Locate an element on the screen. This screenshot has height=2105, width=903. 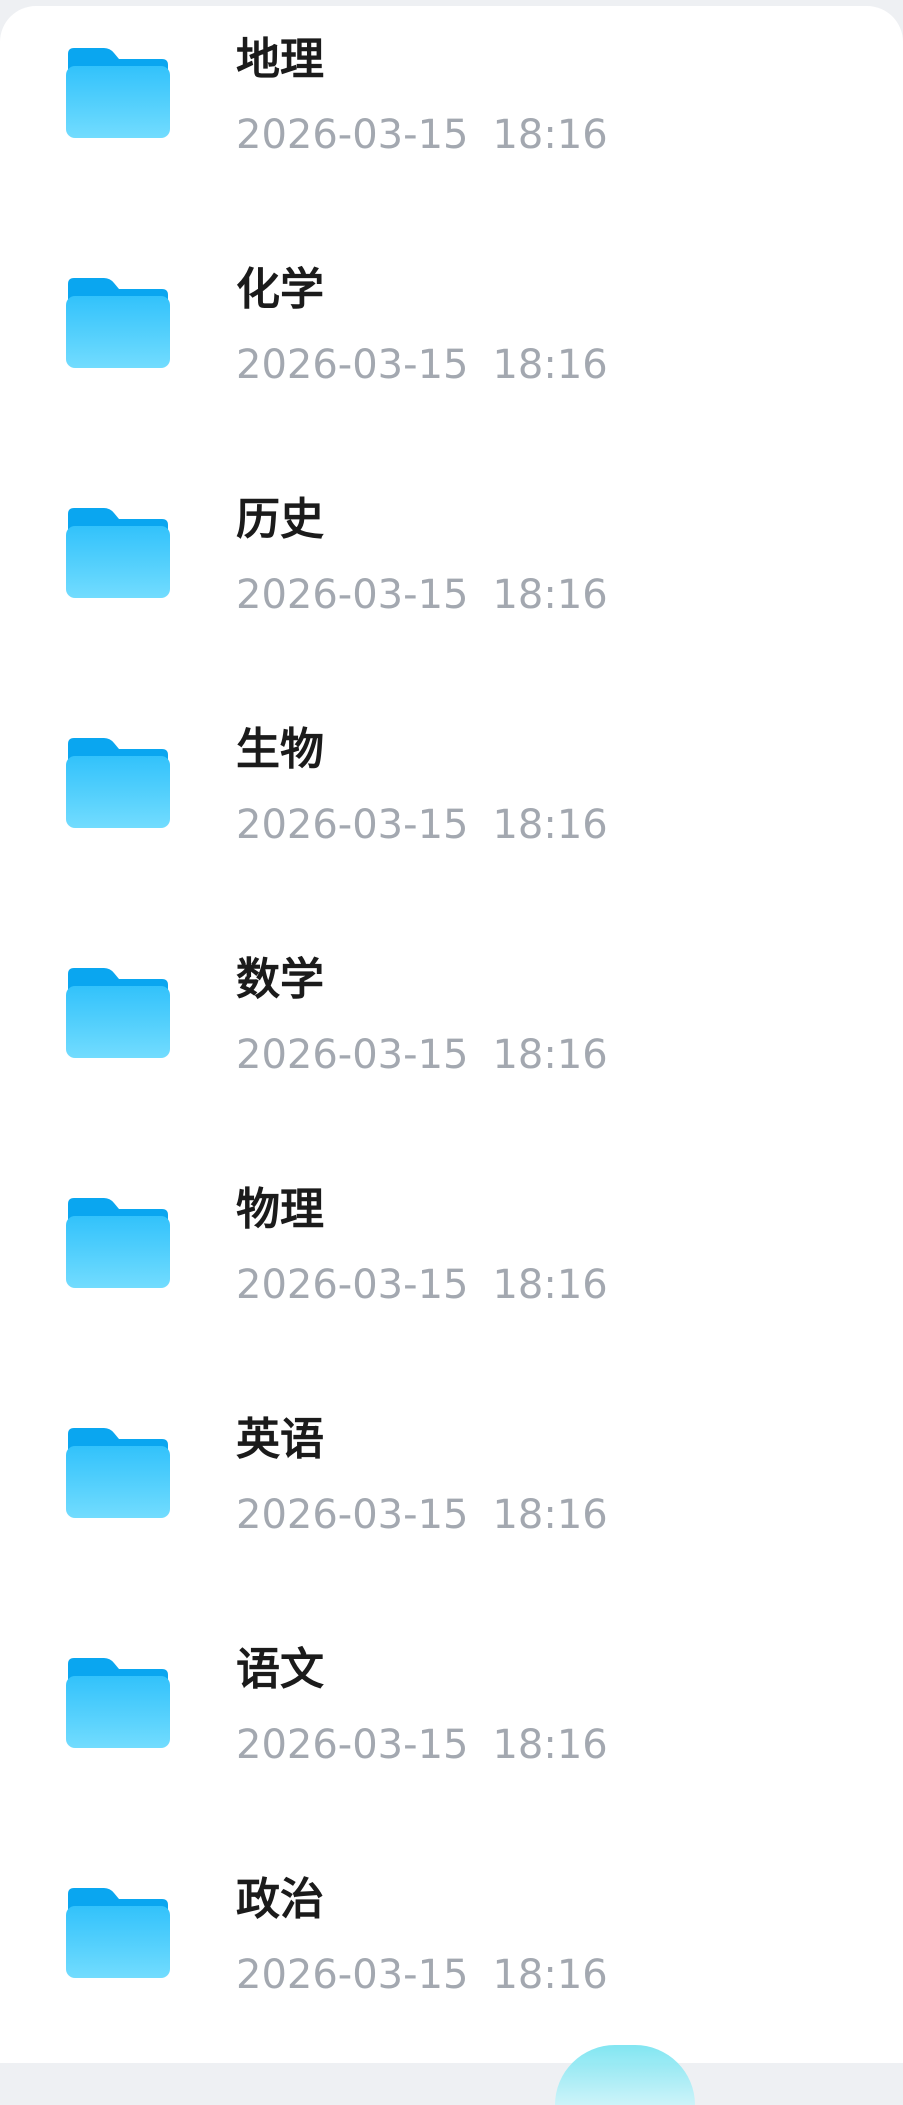
folder-row: 英语 2026-03-15 18:16 is located at coordinates (451, 1501).